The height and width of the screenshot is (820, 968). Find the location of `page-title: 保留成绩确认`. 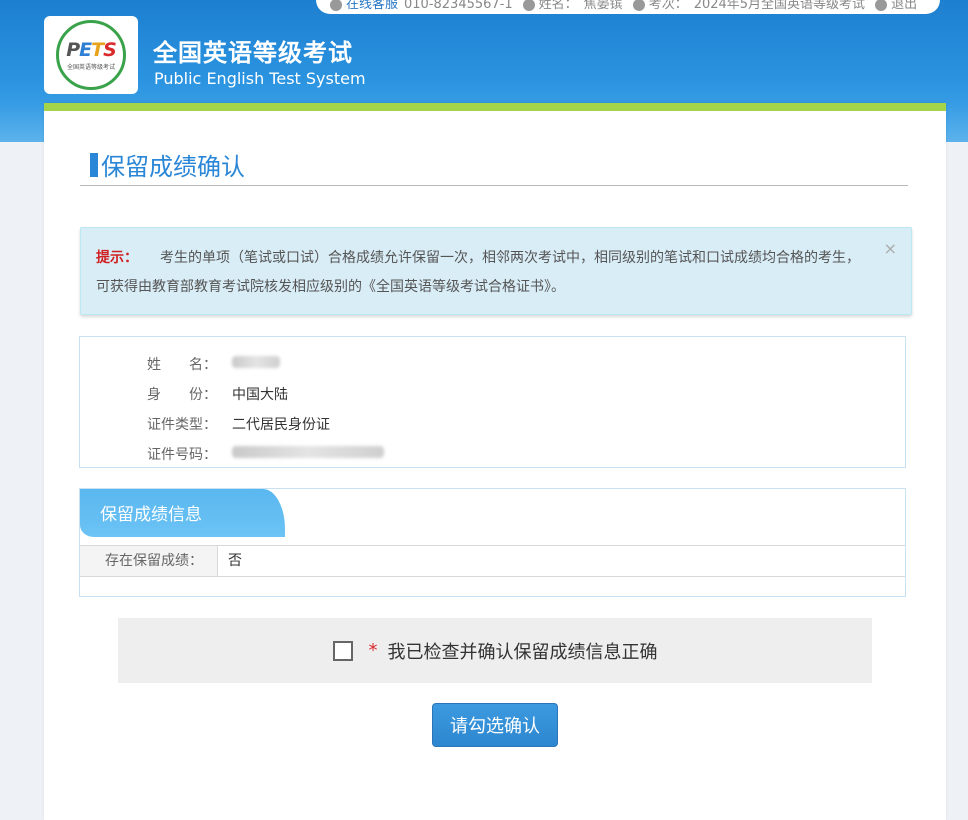

page-title: 保留成绩确认 is located at coordinates (167, 164).